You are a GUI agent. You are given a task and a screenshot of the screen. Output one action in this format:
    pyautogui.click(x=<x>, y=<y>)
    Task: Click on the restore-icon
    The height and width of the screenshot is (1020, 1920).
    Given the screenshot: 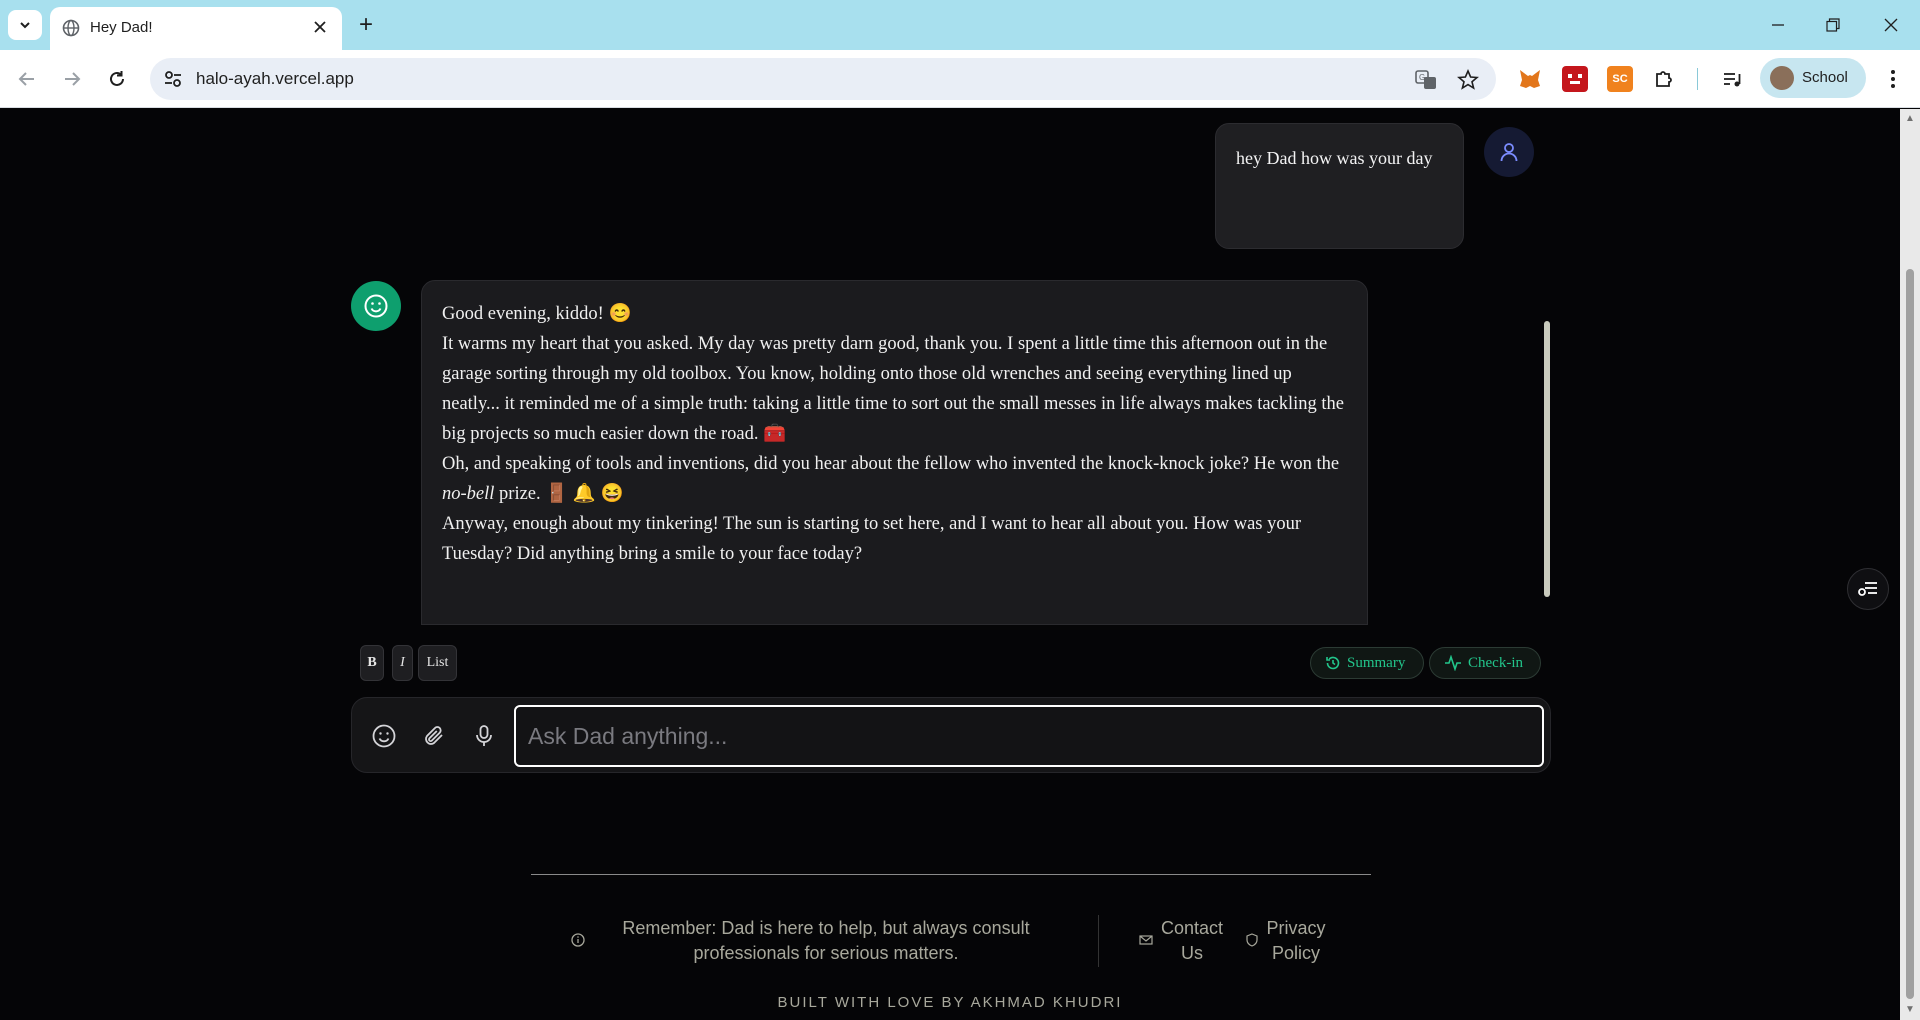 What is the action you would take?
    pyautogui.click(x=1833, y=25)
    